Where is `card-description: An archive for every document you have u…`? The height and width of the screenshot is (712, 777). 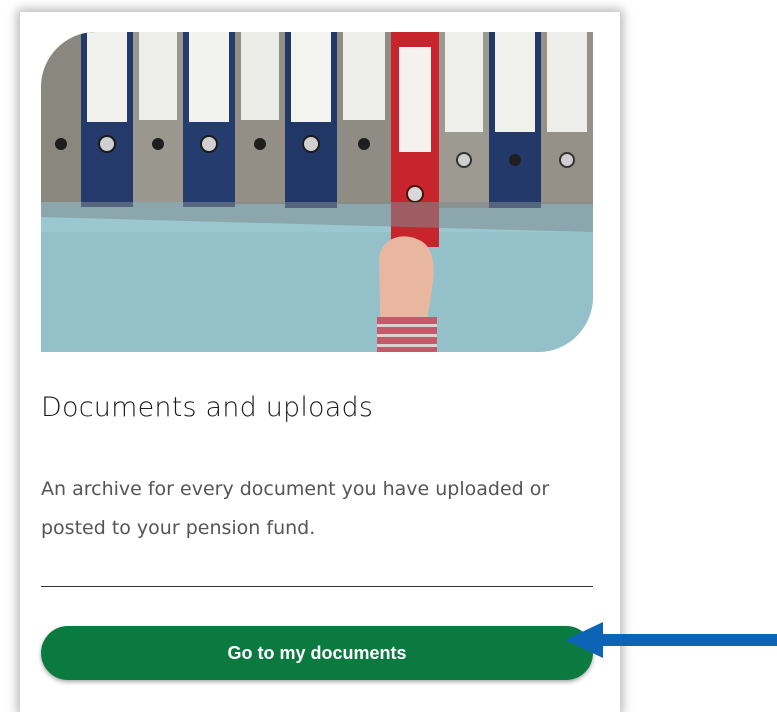
card-description: An archive for every document you have u… is located at coordinates (295, 508).